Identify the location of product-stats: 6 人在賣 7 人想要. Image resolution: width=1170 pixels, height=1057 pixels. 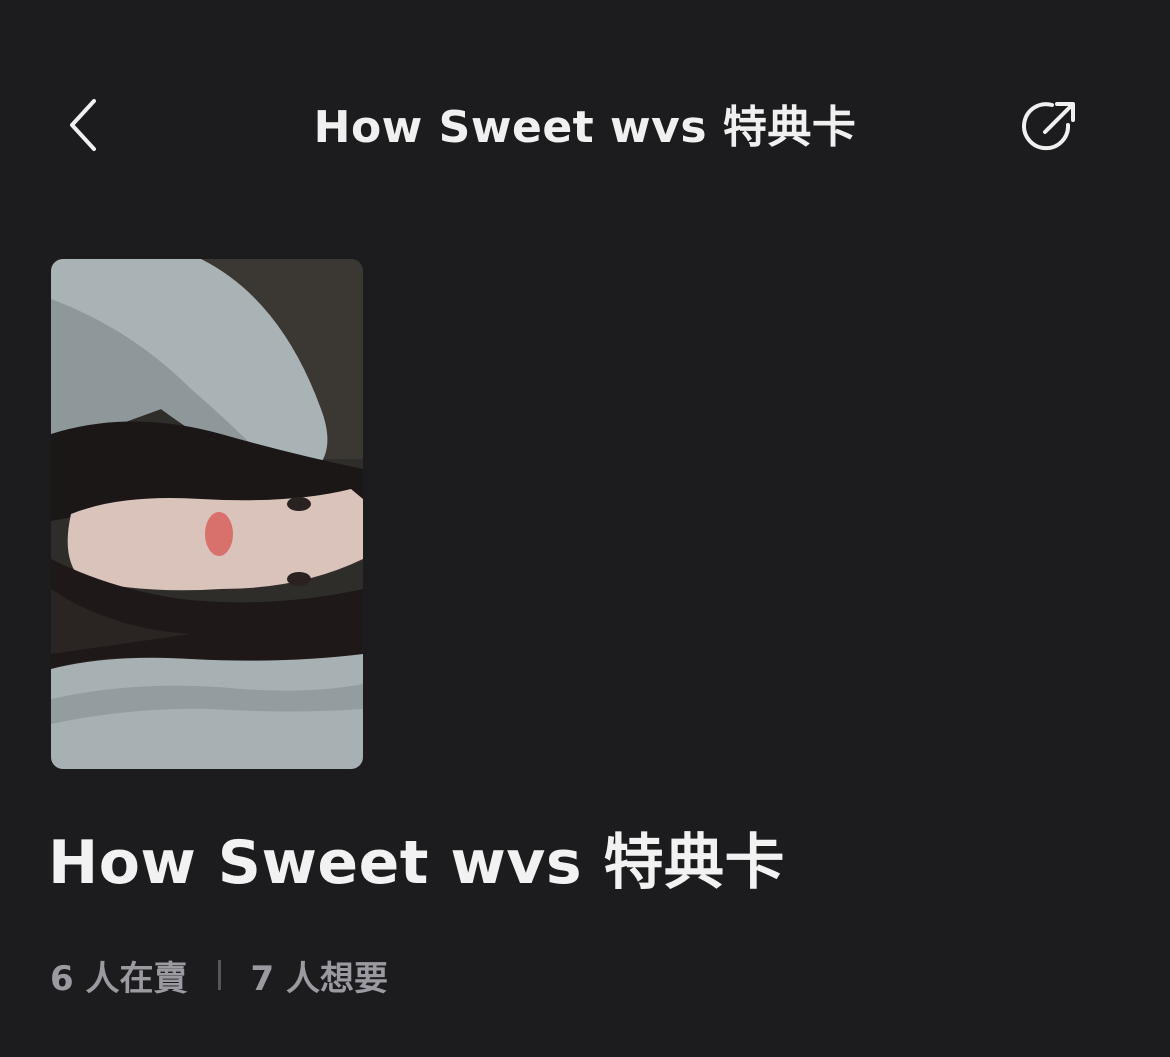
(219, 975).